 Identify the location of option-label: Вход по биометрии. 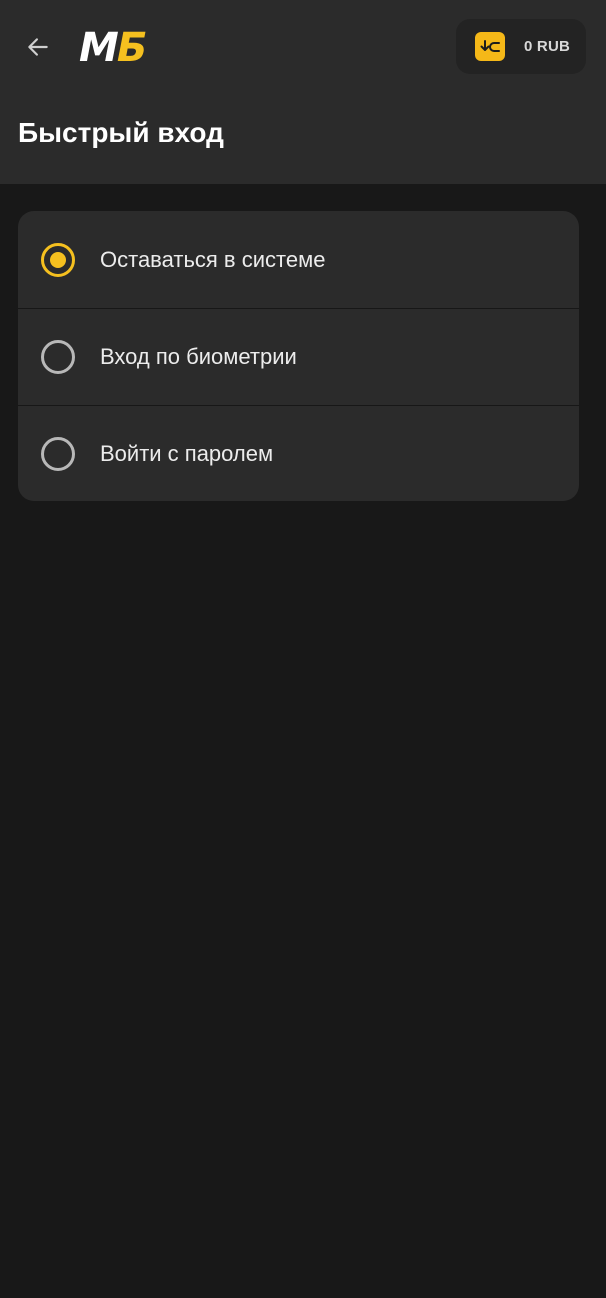
(198, 356).